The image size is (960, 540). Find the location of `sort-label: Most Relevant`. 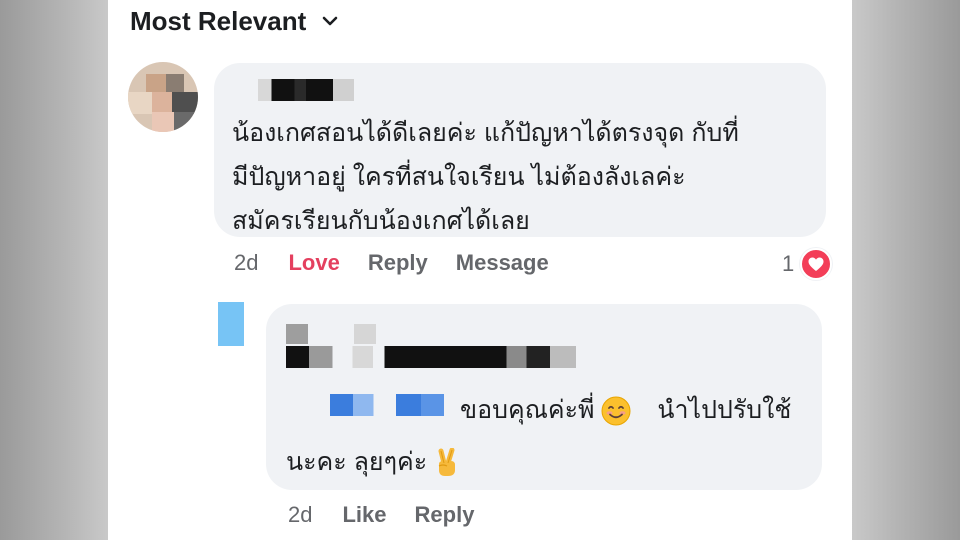

sort-label: Most Relevant is located at coordinates (218, 20).